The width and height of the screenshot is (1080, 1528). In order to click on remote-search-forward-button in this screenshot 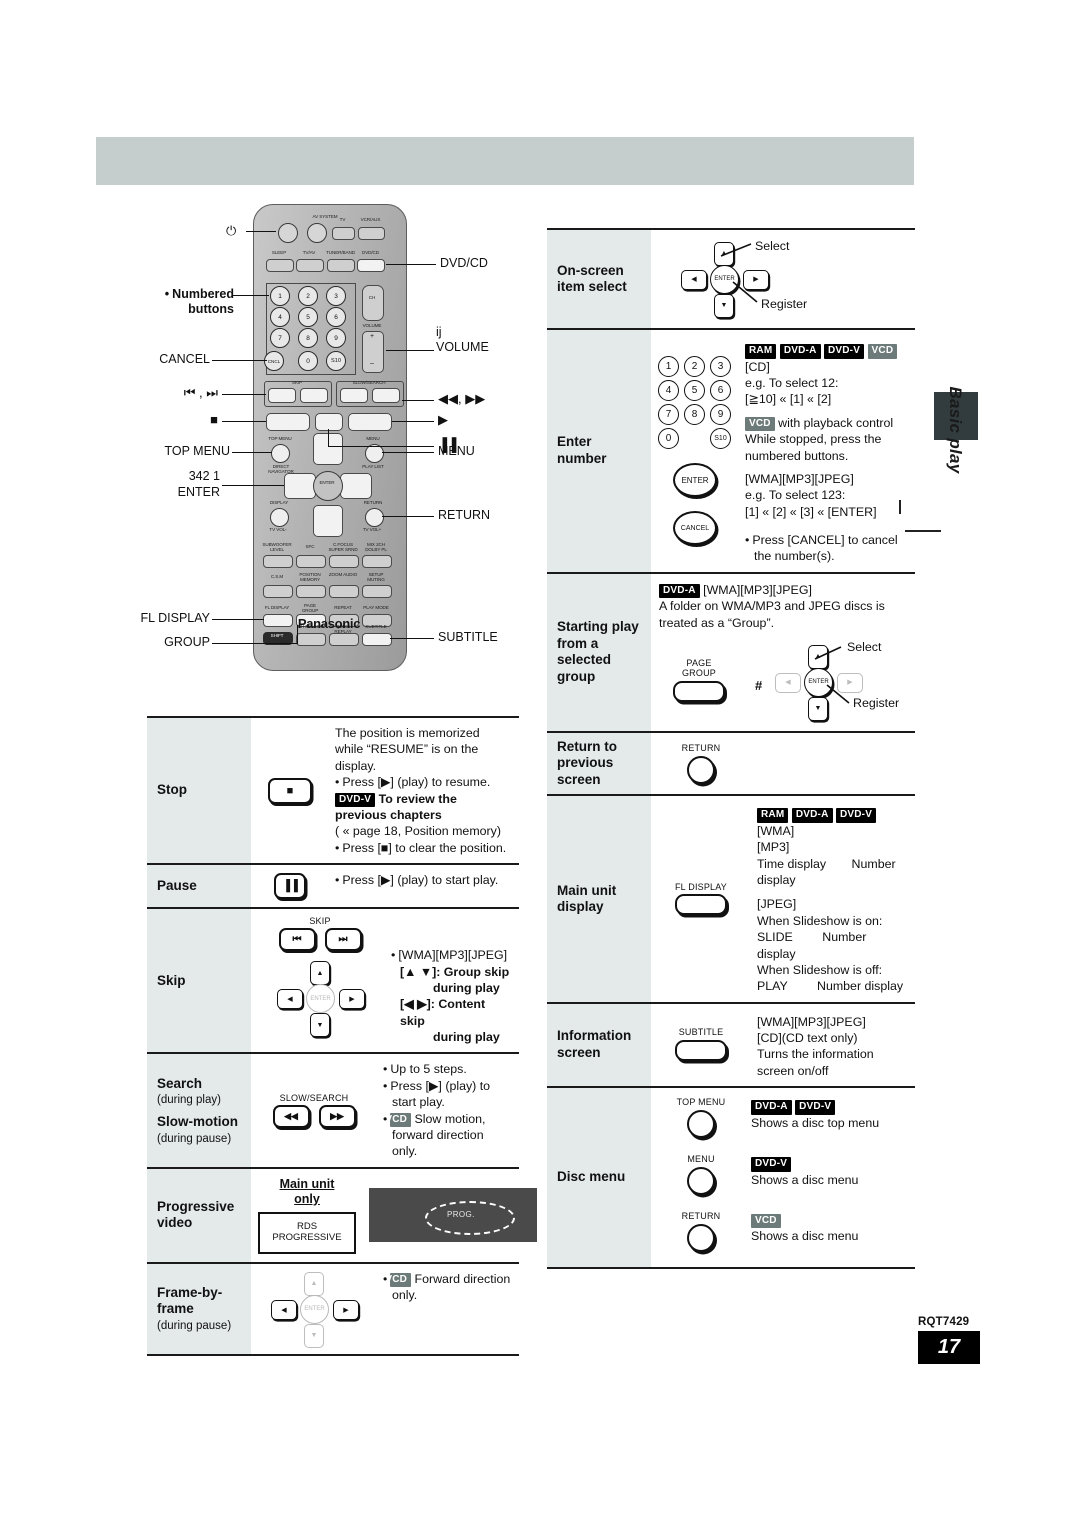, I will do `click(386, 395)`.